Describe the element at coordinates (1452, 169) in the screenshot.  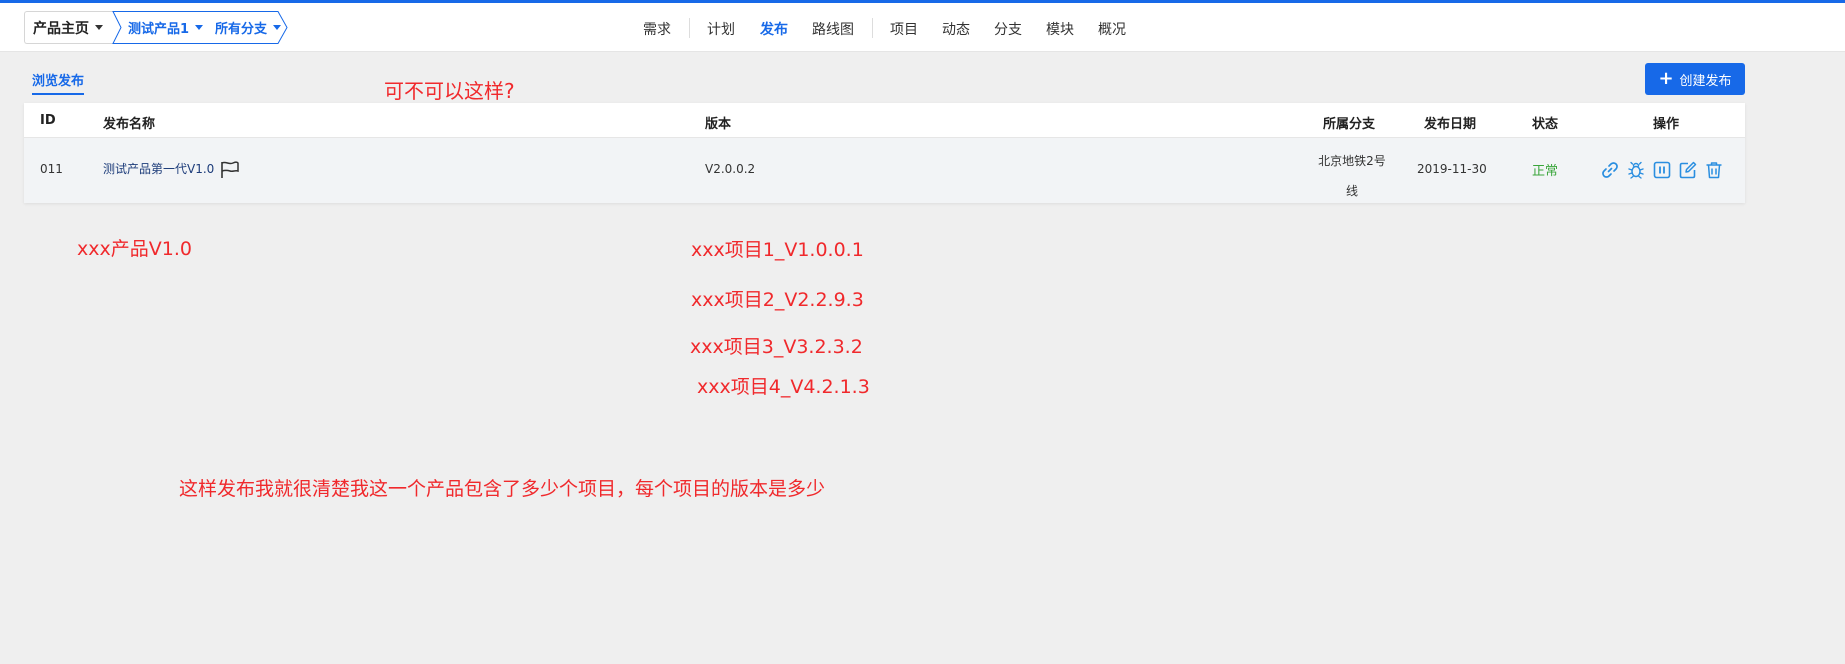
I see `release-date: 2019-11-30` at that location.